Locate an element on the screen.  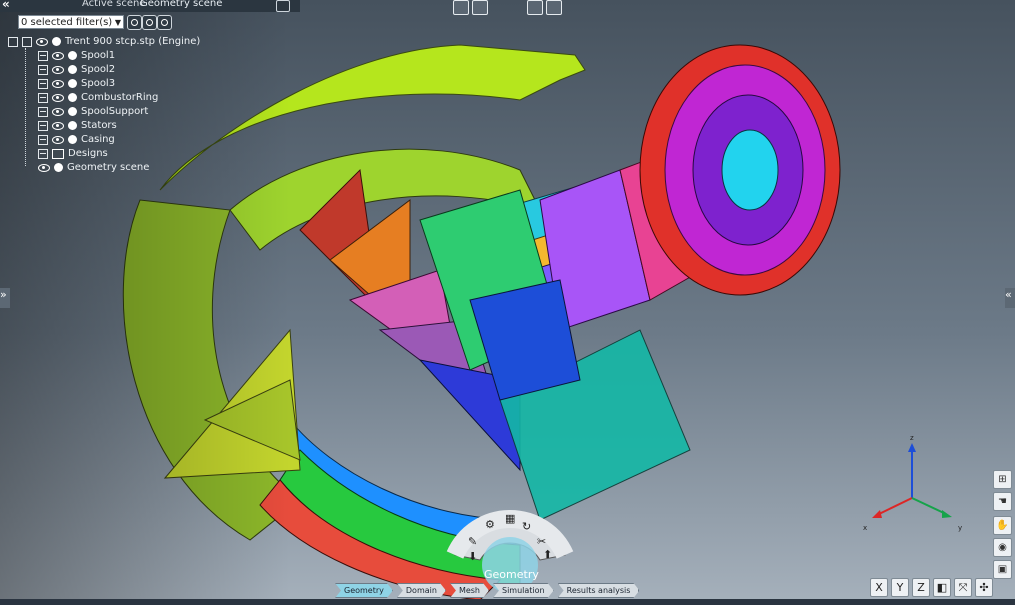
right-panel-toggle: « is located at coordinates (1010, 298).